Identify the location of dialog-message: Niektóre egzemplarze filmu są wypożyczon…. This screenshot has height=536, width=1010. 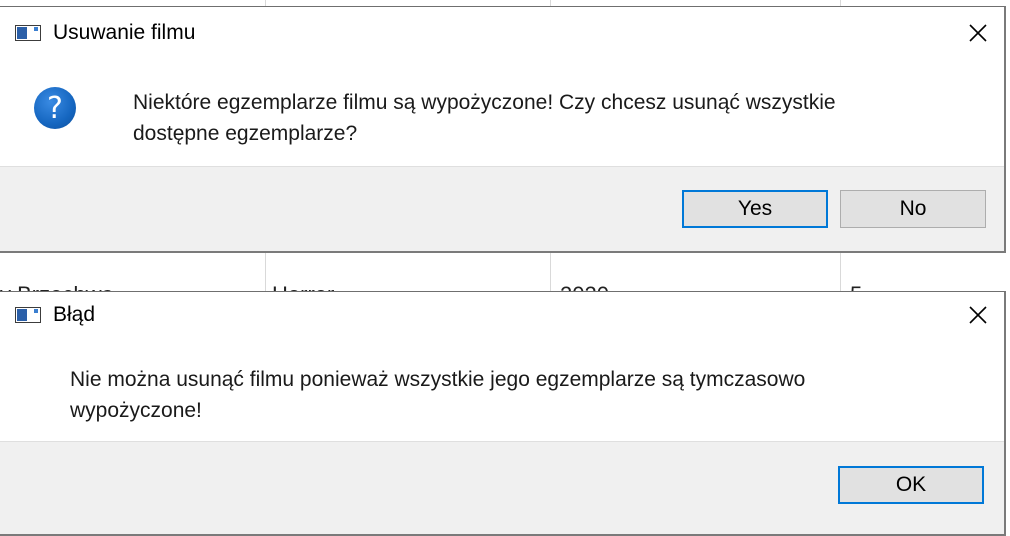
(484, 118).